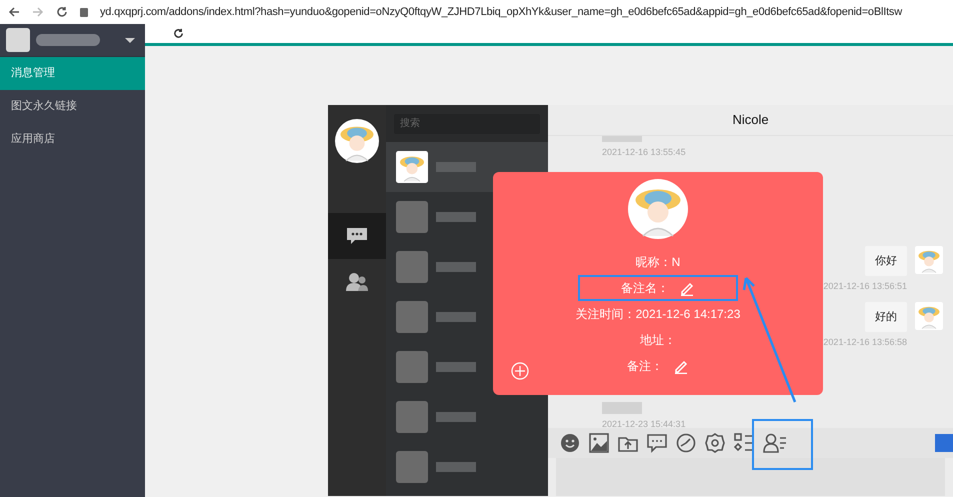  I want to click on message-bubble: 你好, so click(886, 261).